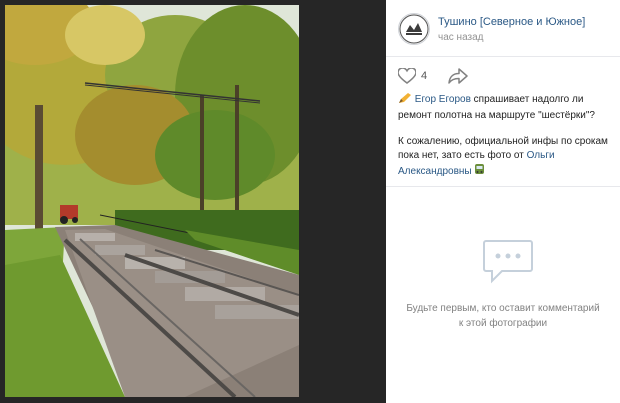  What do you see at coordinates (511, 22) in the screenshot?
I see `group-name-link: Тушино [Северное и Южное]` at bounding box center [511, 22].